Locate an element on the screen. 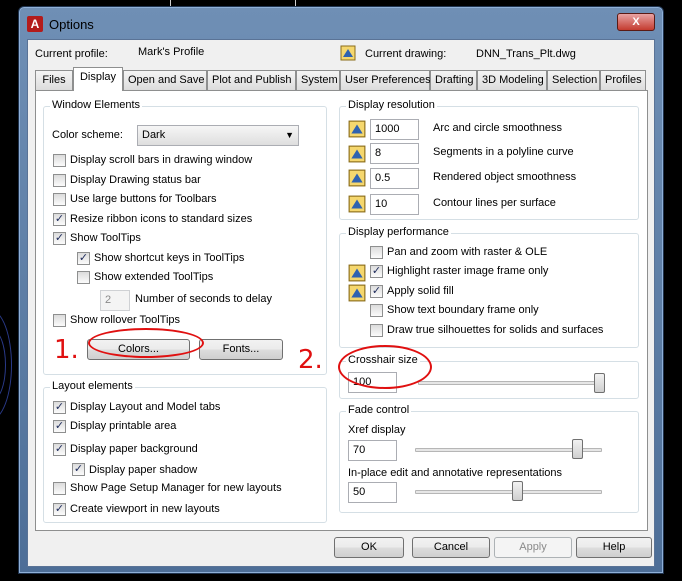 This screenshot has width=682, height=581. checkbox-extended-tooltips is located at coordinates (83, 277).